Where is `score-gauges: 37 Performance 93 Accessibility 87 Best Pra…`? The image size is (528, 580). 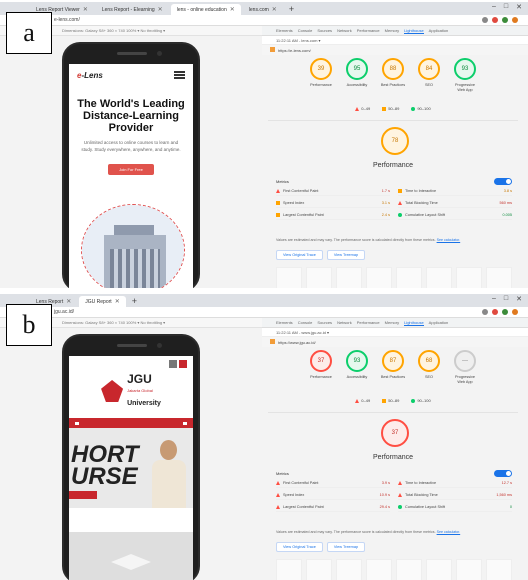
score-gauges: 37 Performance 93 Accessibility 87 Best Pra… is located at coordinates (393, 367).